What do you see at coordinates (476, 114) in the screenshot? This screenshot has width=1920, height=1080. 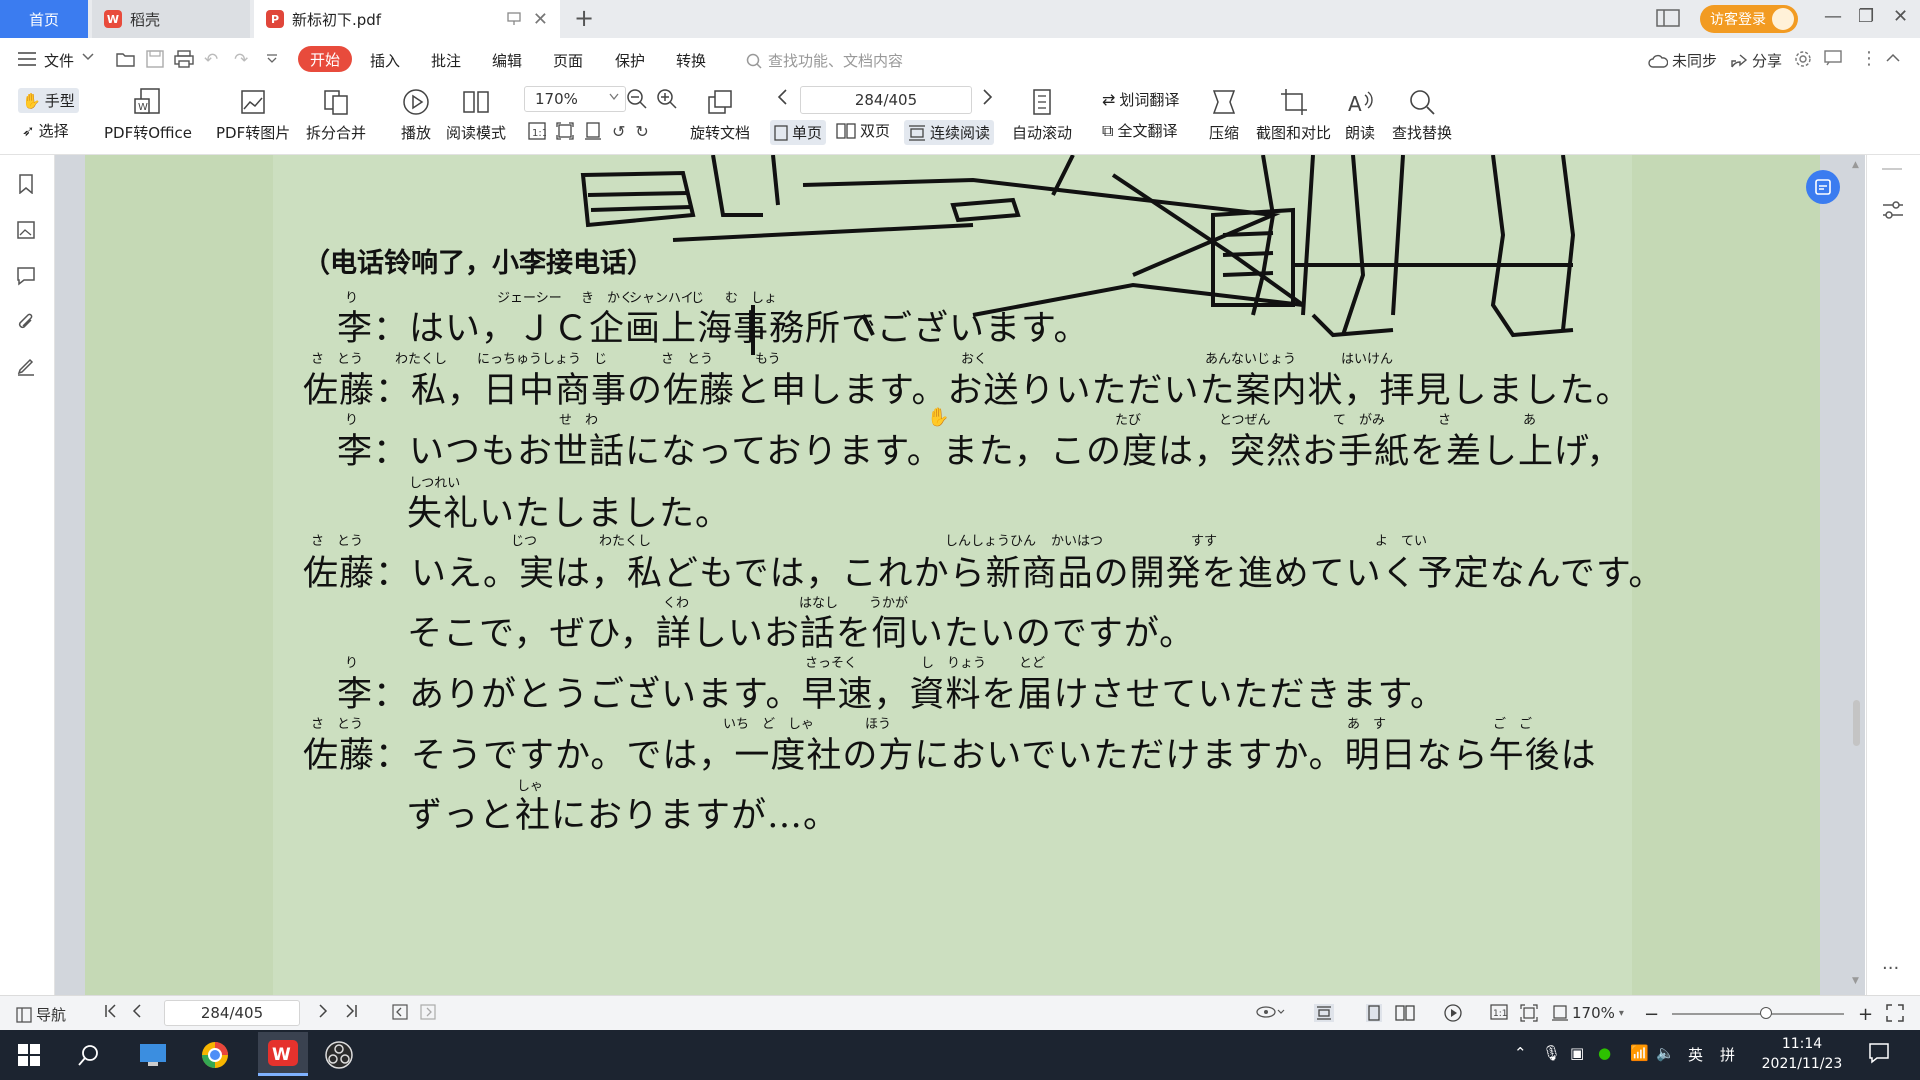 I see `read-mode-button: 阅读模式` at bounding box center [476, 114].